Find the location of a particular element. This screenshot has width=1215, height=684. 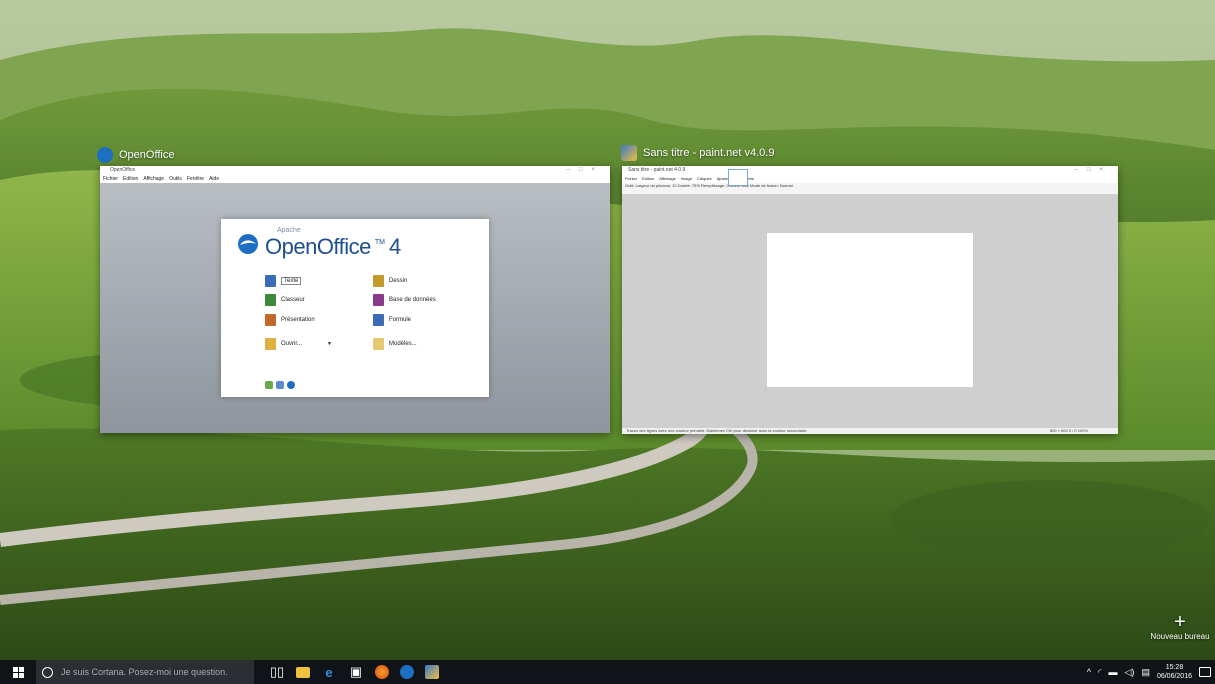

start-ouvrir-button: Ouvrir... ▼ is located at coordinates (298, 344).